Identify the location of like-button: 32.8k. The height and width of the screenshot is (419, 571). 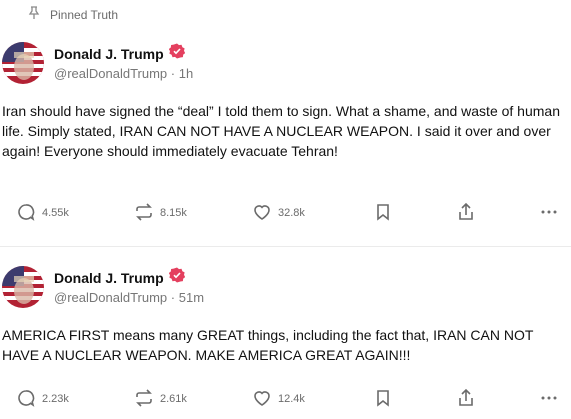
(278, 213).